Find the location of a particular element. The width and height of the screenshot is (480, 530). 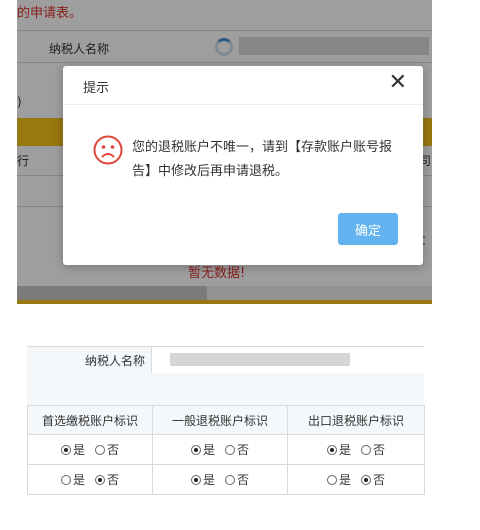

column-header: 出口退税账户标识 is located at coordinates (356, 420).